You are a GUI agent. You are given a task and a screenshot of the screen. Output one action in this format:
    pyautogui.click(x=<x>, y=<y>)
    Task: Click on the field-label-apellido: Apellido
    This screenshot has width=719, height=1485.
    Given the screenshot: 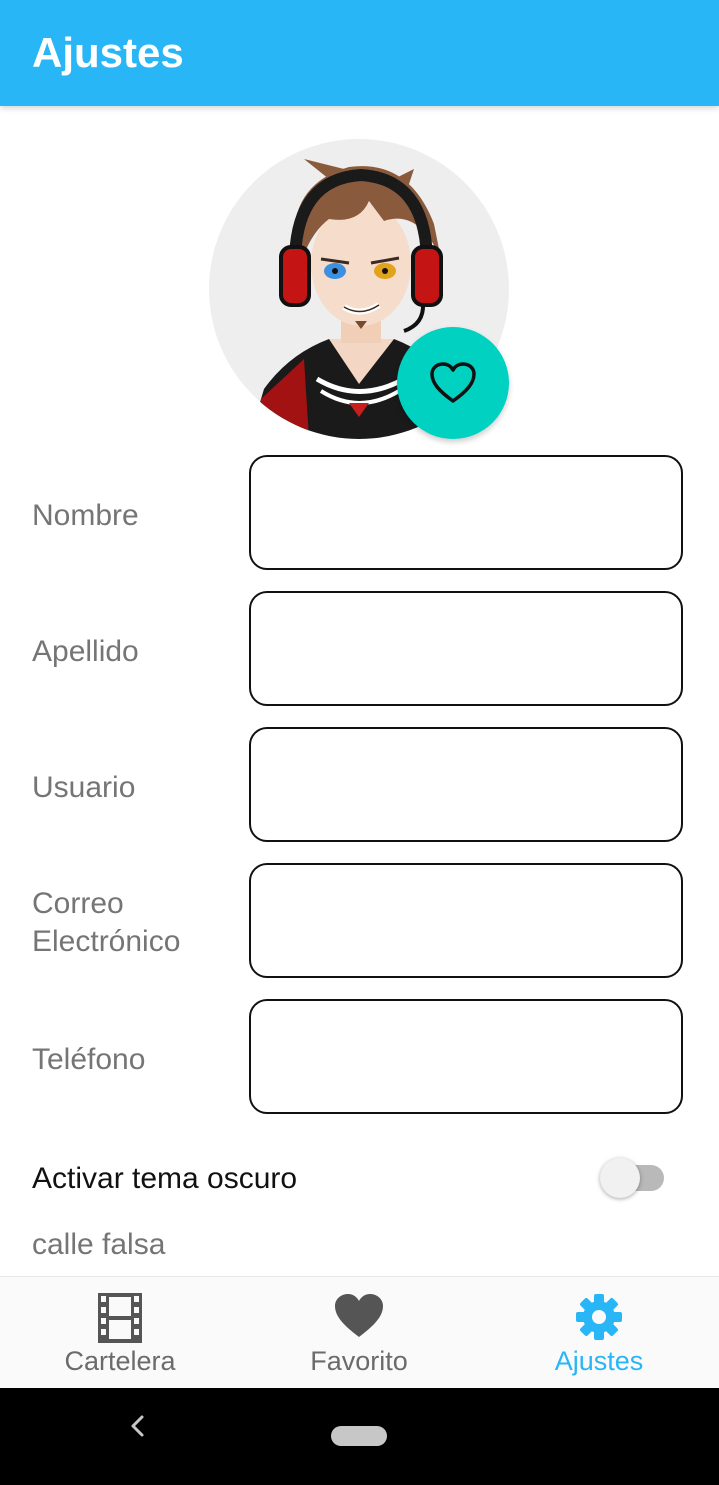 What is the action you would take?
    pyautogui.click(x=85, y=651)
    